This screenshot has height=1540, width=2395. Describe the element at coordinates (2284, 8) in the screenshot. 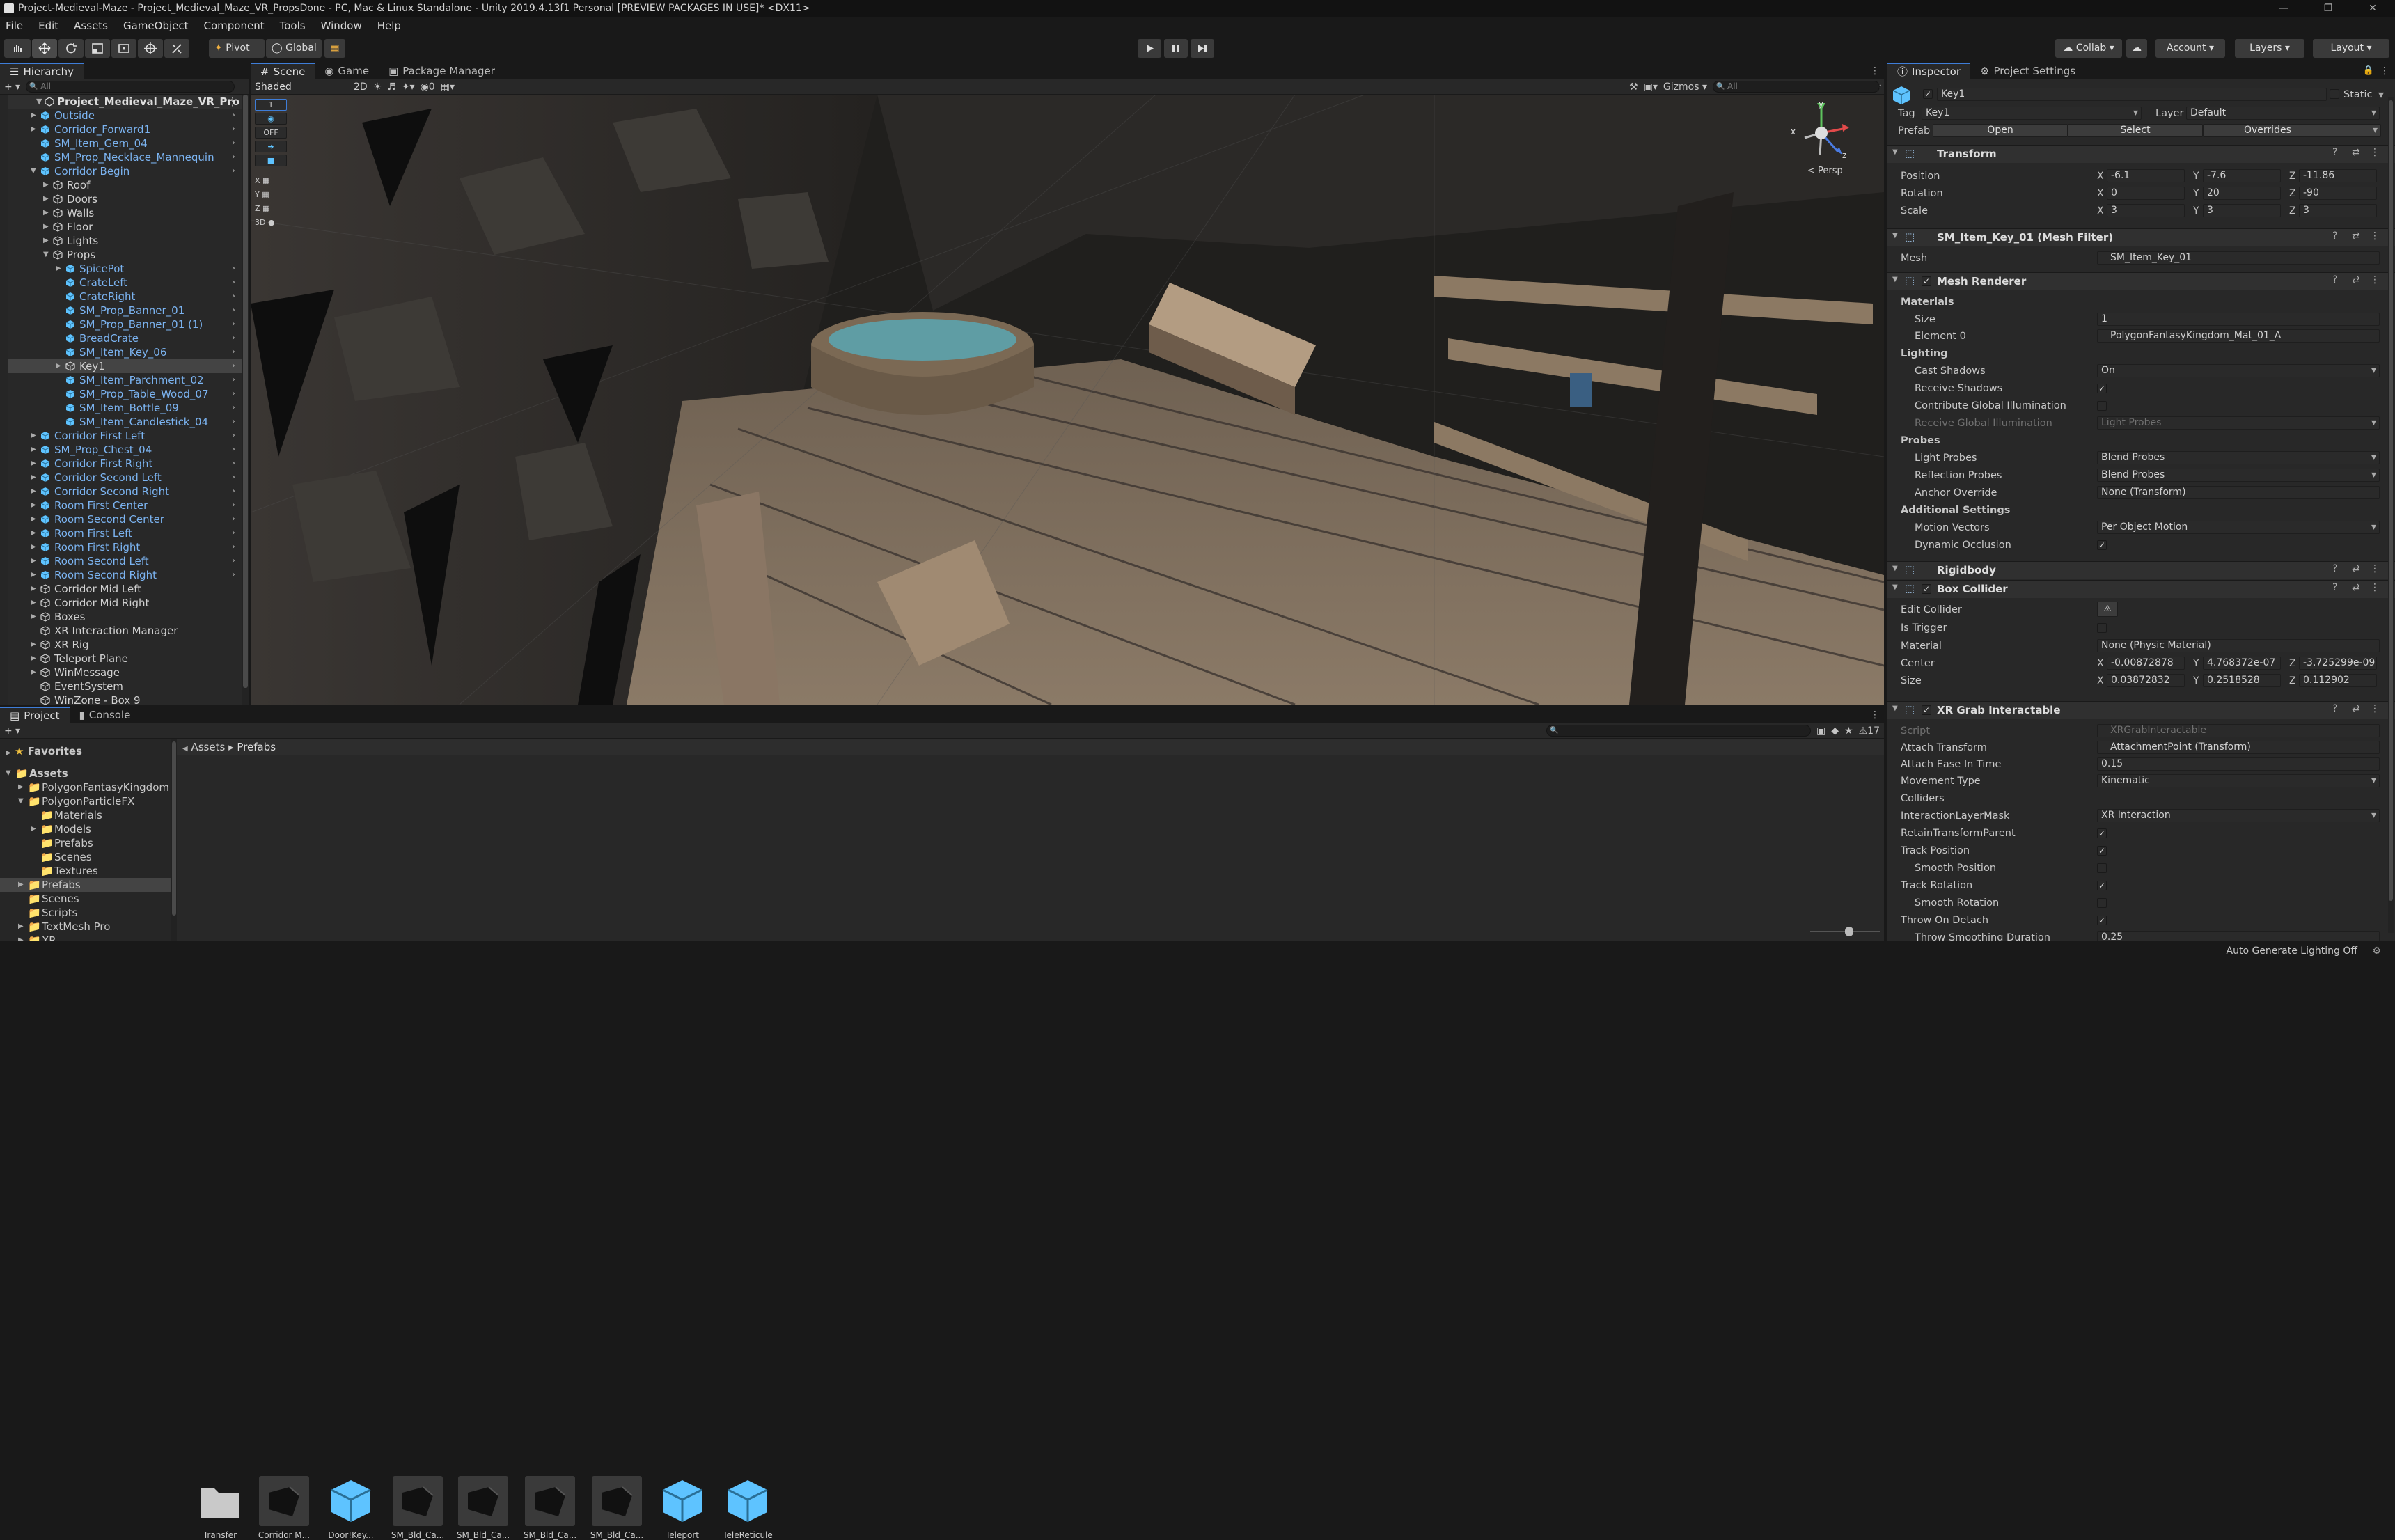

I see `minimize-button: —` at that location.